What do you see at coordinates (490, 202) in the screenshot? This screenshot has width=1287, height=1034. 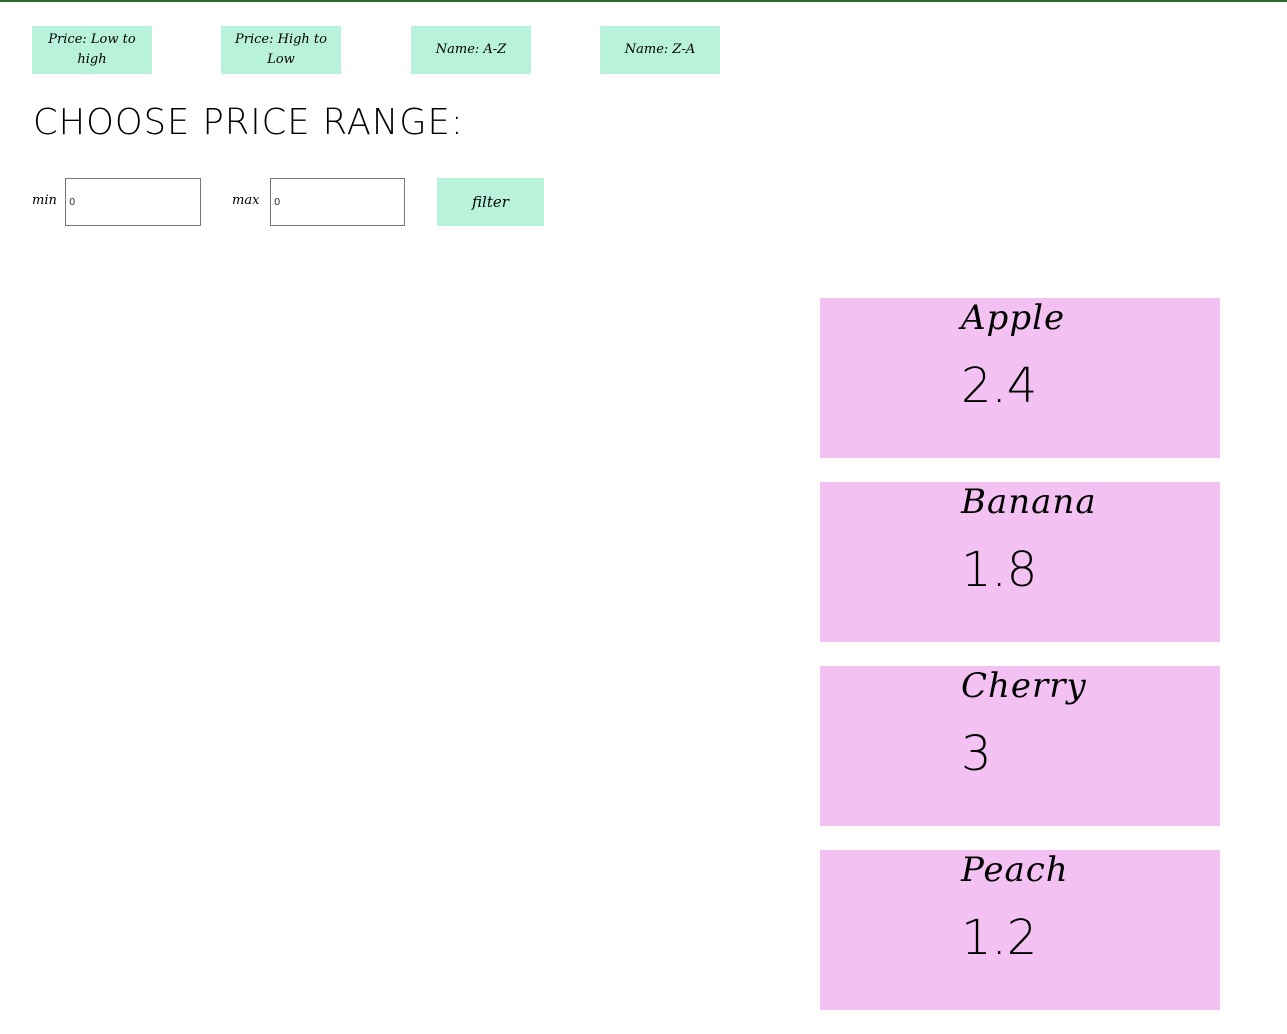 I see `filter-button: filter` at bounding box center [490, 202].